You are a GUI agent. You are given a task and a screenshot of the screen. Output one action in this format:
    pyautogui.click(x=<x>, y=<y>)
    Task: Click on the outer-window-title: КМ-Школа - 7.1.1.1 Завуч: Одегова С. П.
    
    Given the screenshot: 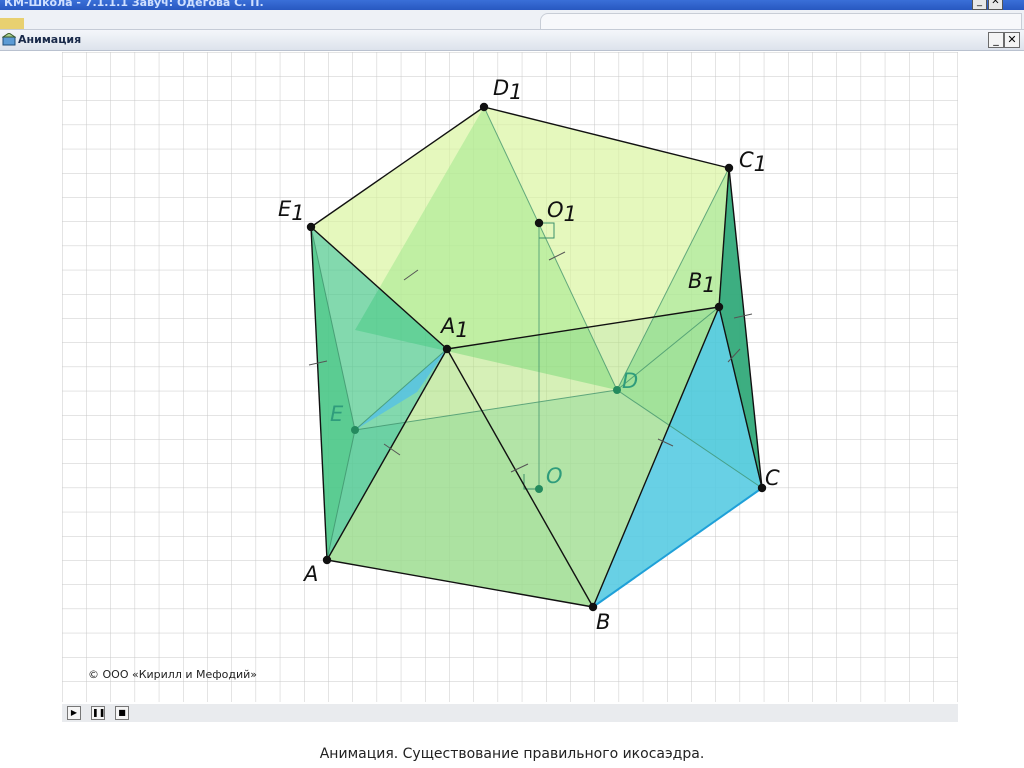 What is the action you would take?
    pyautogui.click(x=134, y=4)
    